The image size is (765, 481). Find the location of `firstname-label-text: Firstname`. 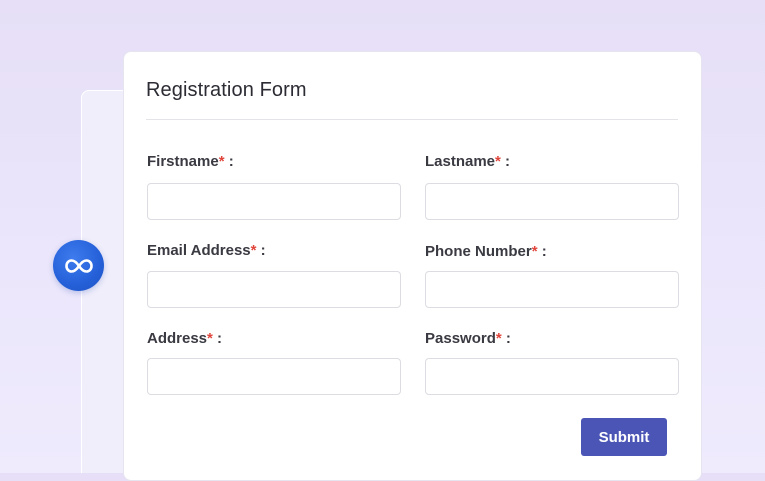

firstname-label-text: Firstname is located at coordinates (183, 161).